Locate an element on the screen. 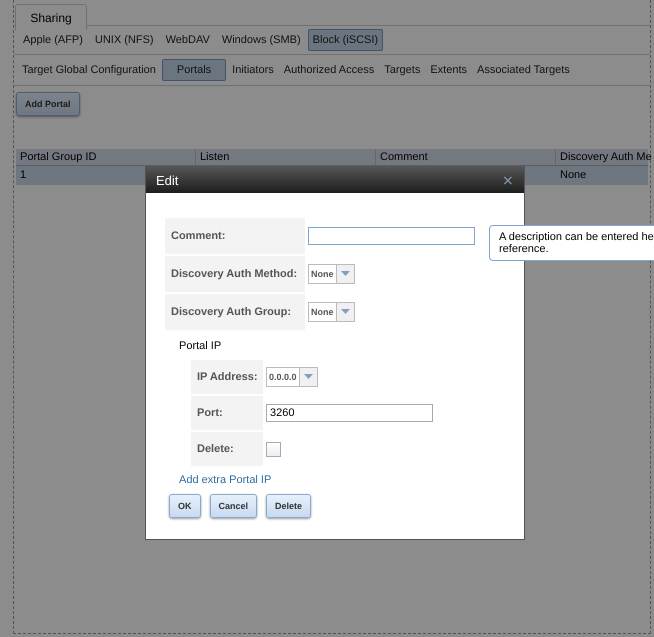  dialog-button: OK is located at coordinates (184, 506).